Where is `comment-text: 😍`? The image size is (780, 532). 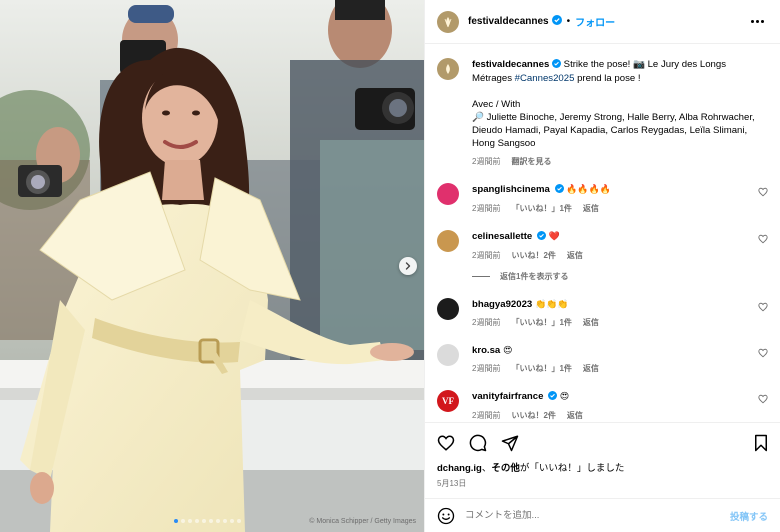
comment-text: 😍 is located at coordinates (507, 350).